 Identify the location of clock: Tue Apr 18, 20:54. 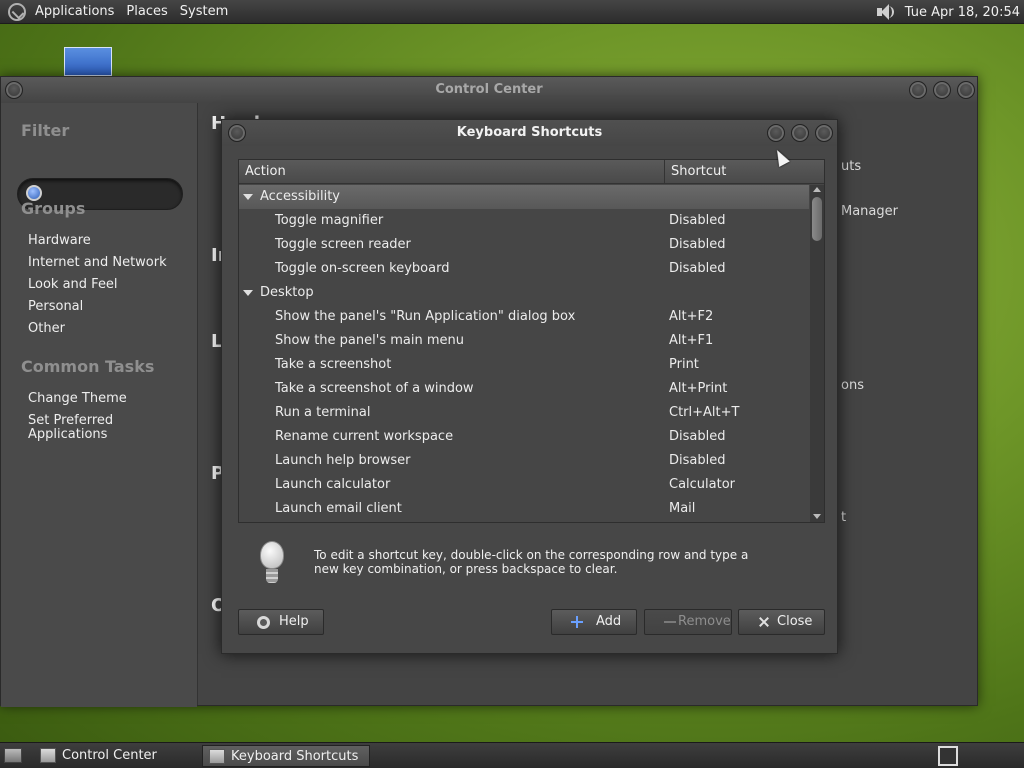
(962, 12).